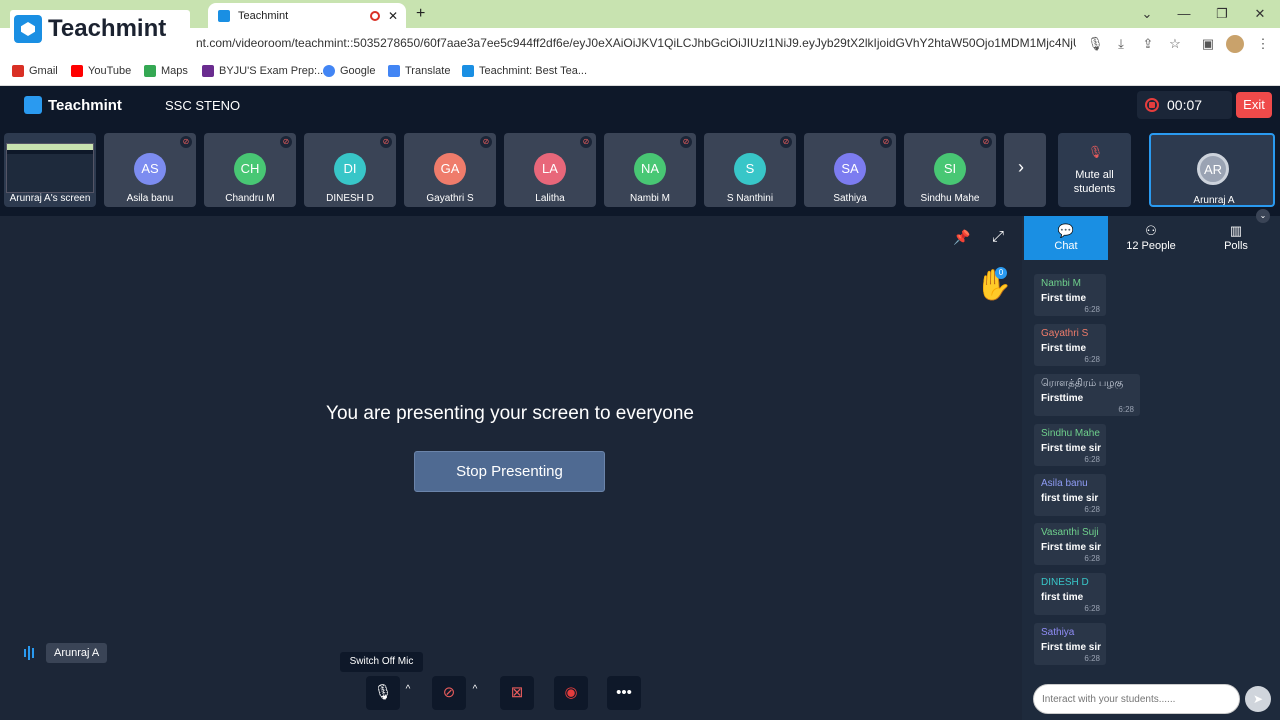 Image resolution: width=1280 pixels, height=720 pixels. I want to click on message-text: first time, so click(1062, 597).